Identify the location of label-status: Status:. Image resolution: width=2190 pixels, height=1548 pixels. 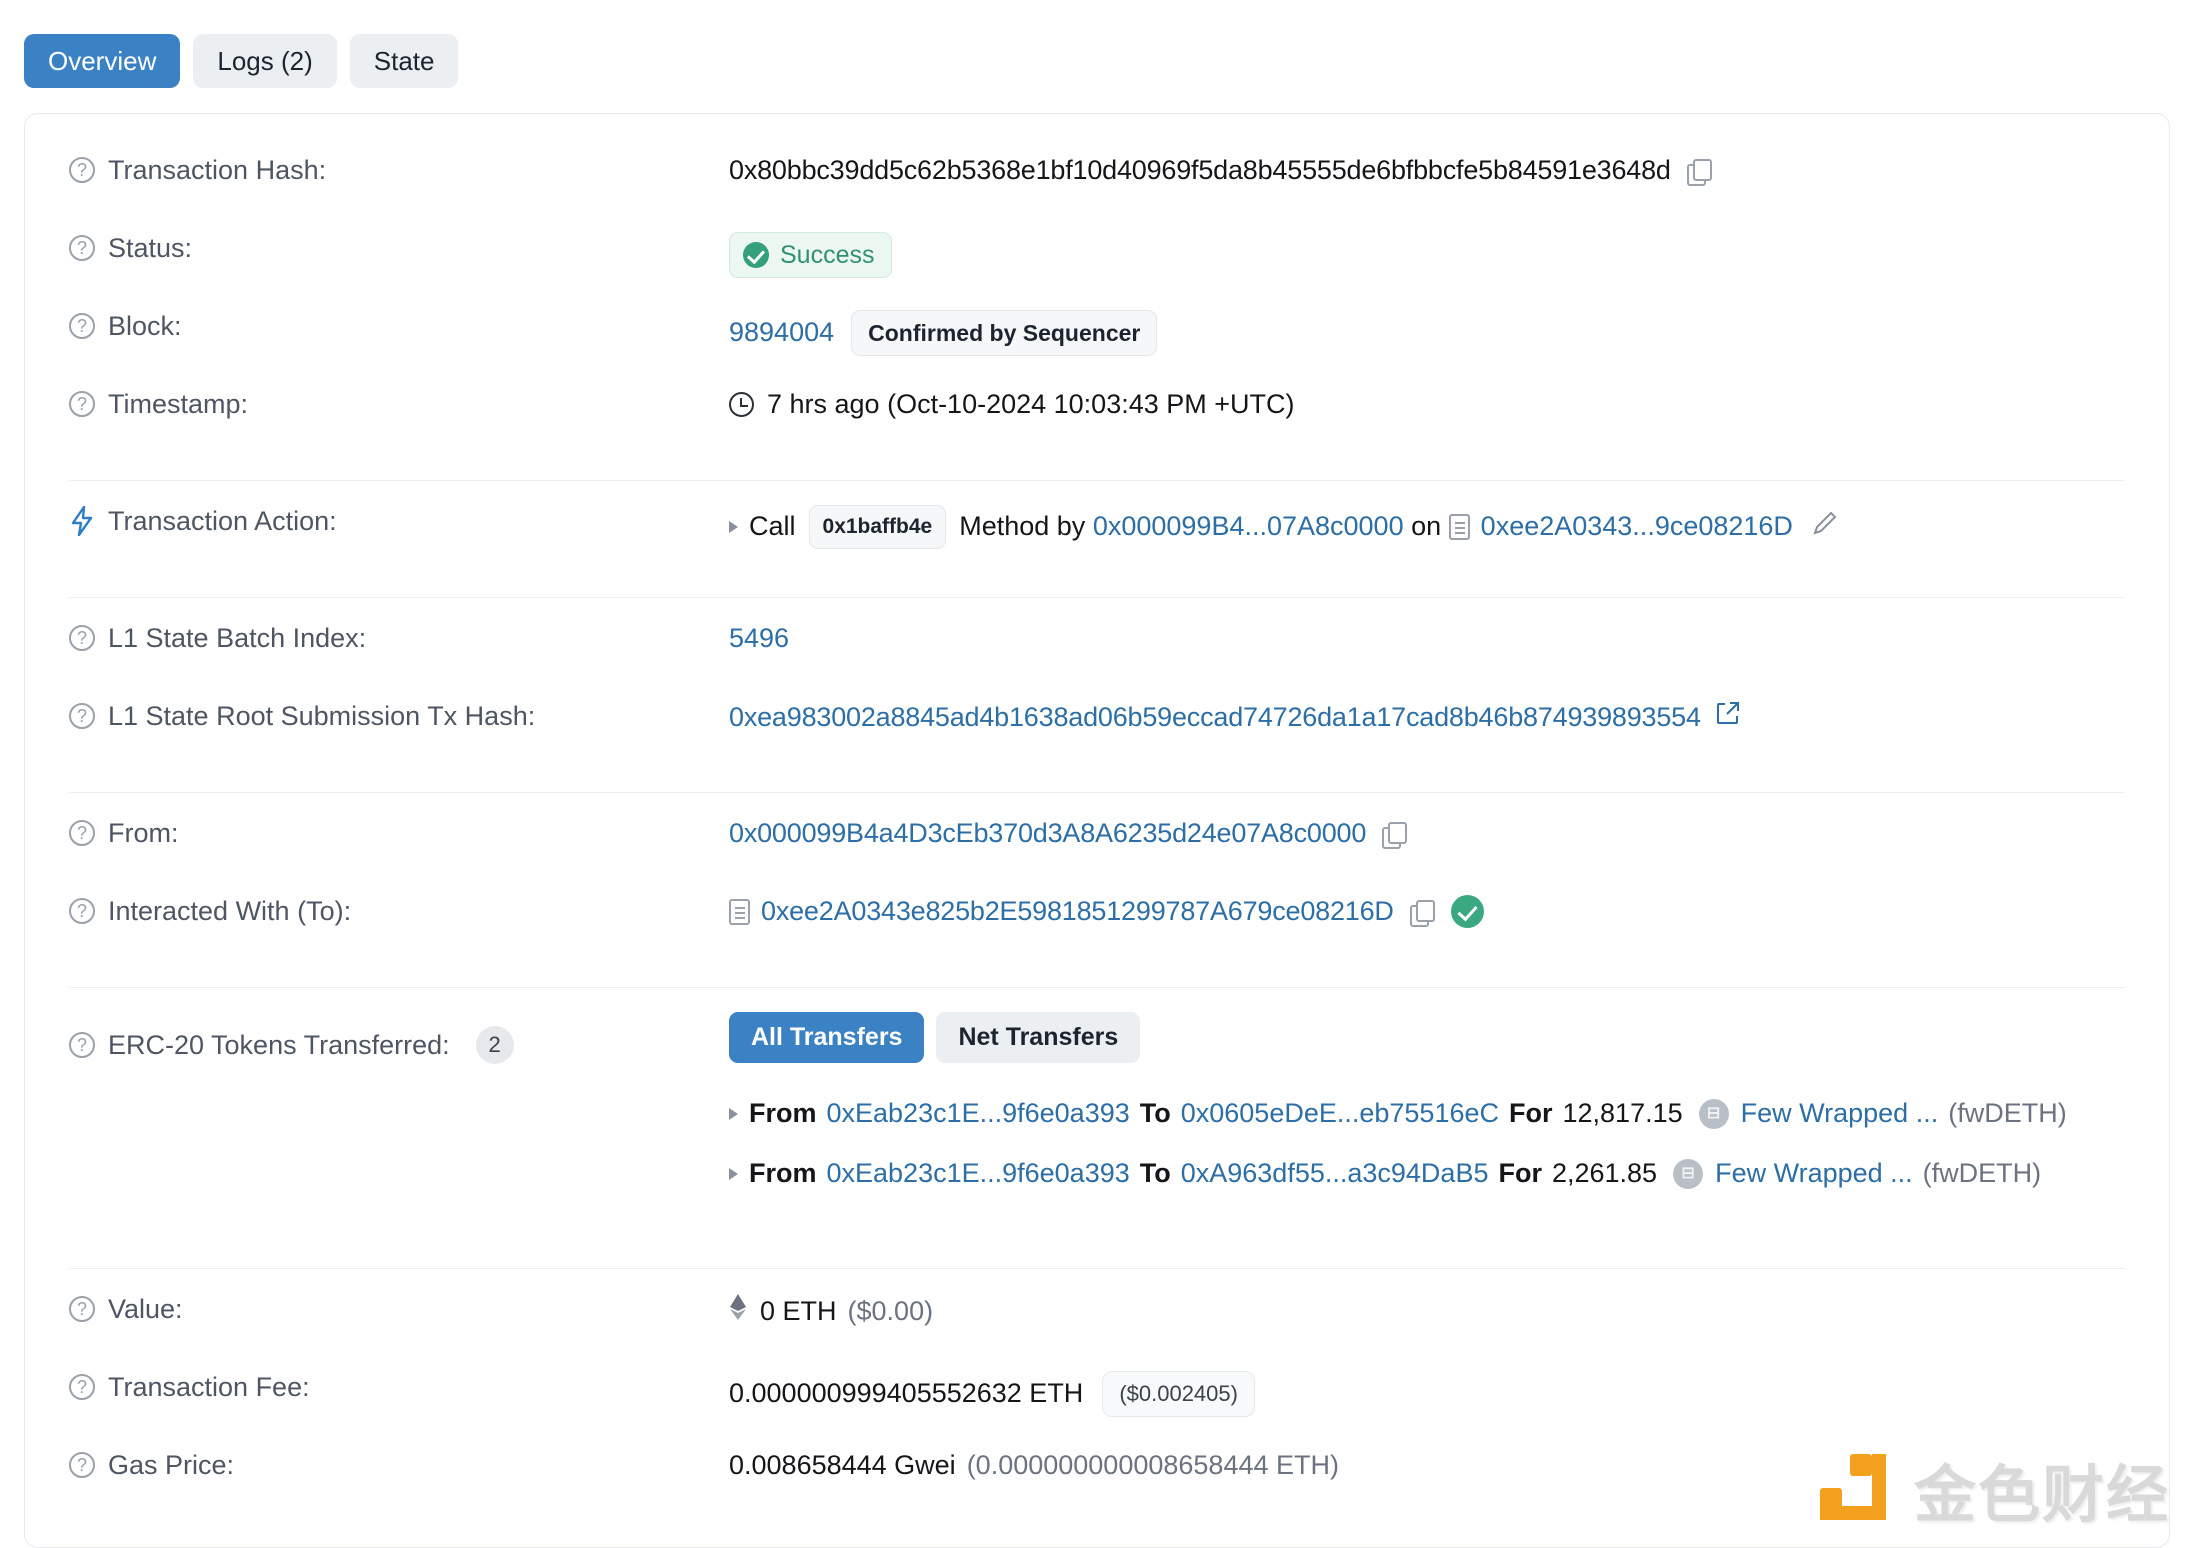
(150, 248).